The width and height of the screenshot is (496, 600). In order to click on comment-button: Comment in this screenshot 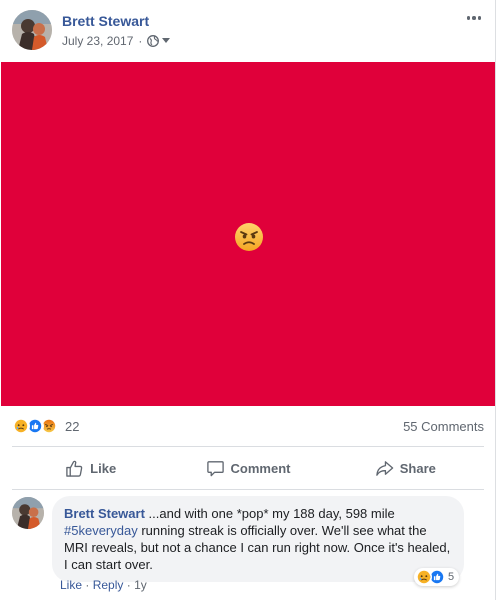, I will do `click(247, 468)`.